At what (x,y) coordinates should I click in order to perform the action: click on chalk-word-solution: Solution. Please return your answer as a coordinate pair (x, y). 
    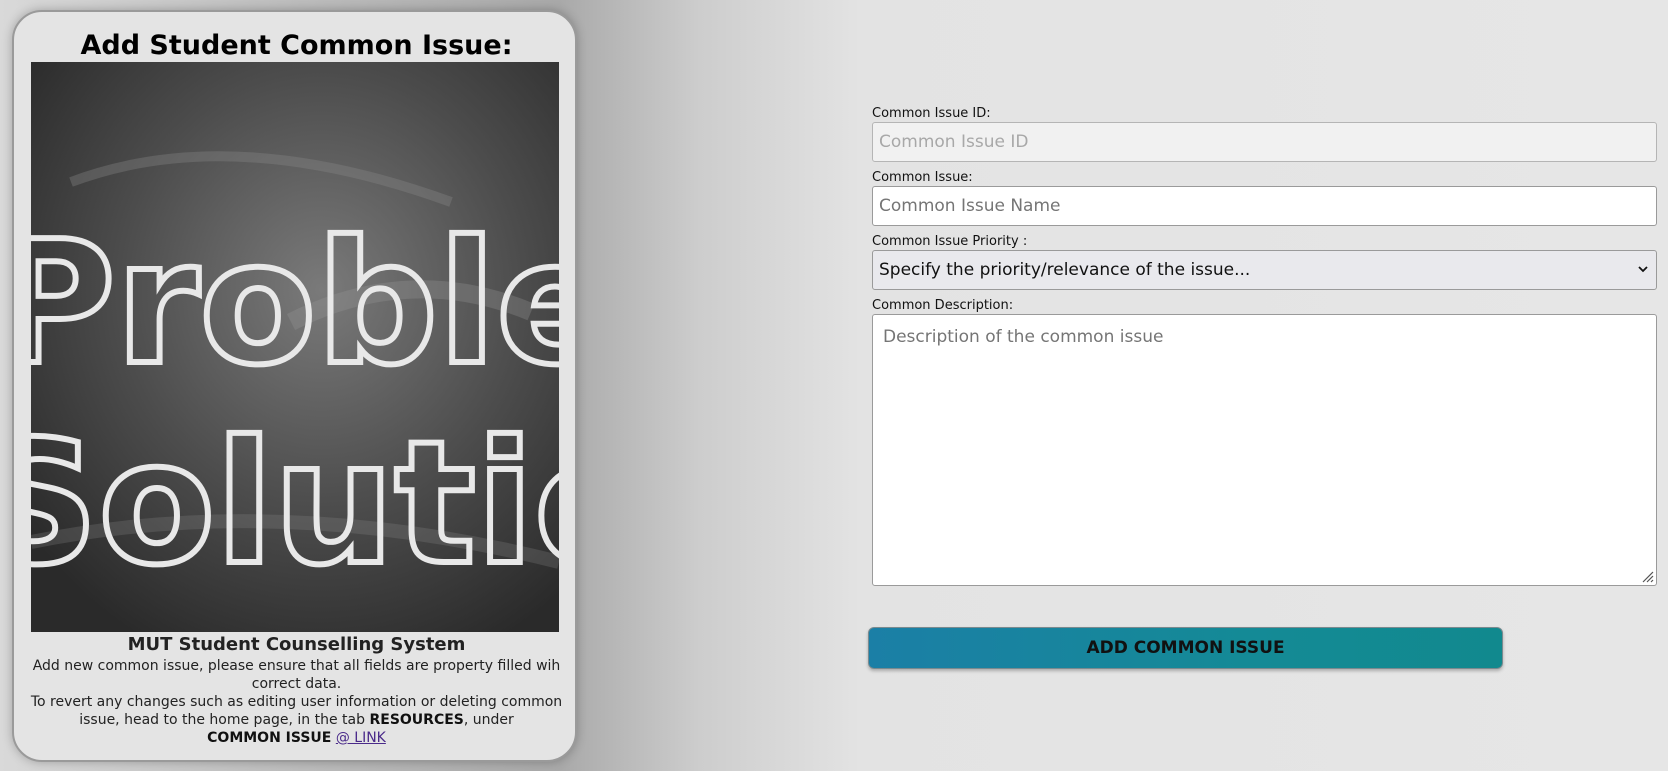
    Looking at the image, I should click on (295, 504).